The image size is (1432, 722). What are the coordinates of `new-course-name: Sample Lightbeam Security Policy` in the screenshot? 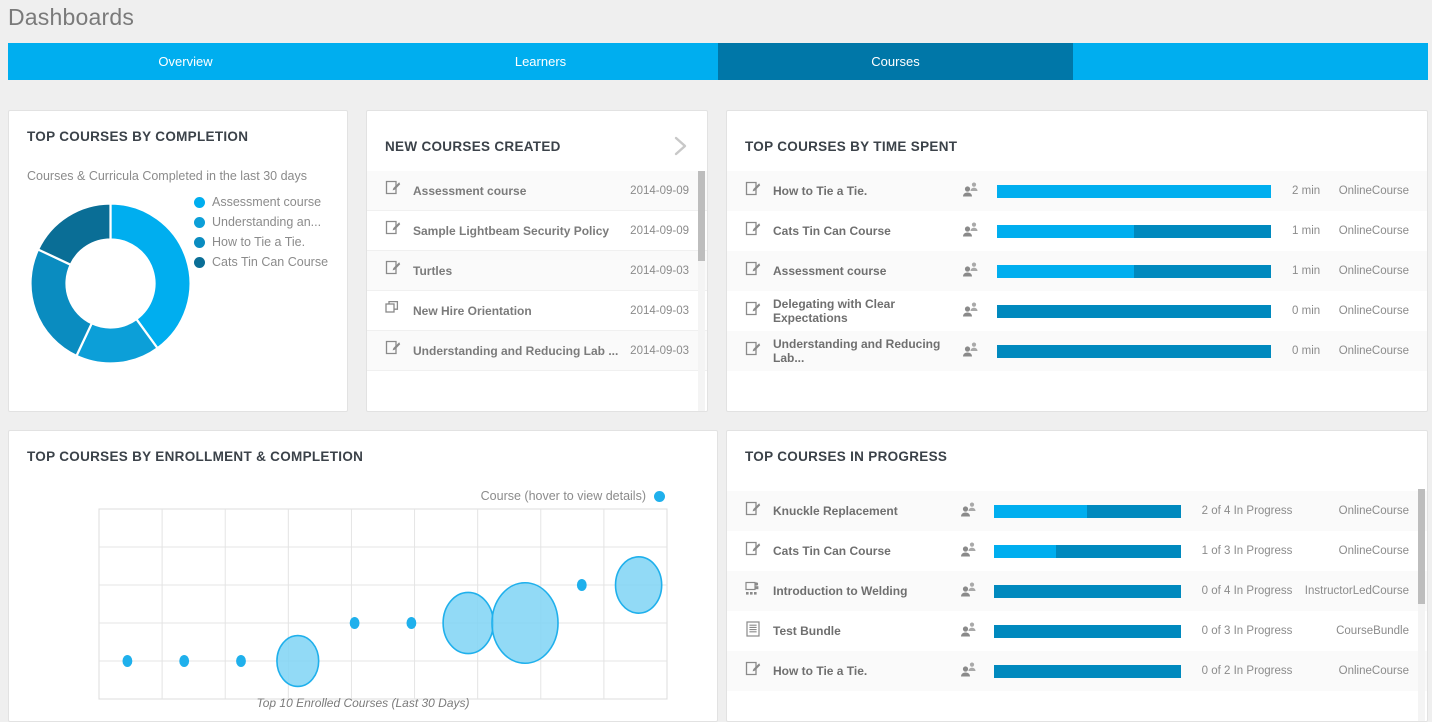 It's located at (511, 230).